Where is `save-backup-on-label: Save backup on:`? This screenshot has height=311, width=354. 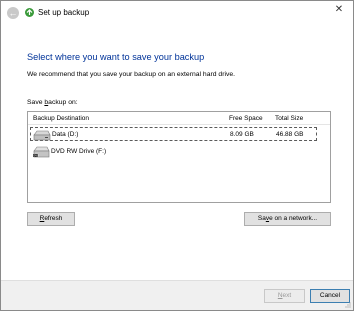 save-backup-on-label: Save backup on: is located at coordinates (52, 102).